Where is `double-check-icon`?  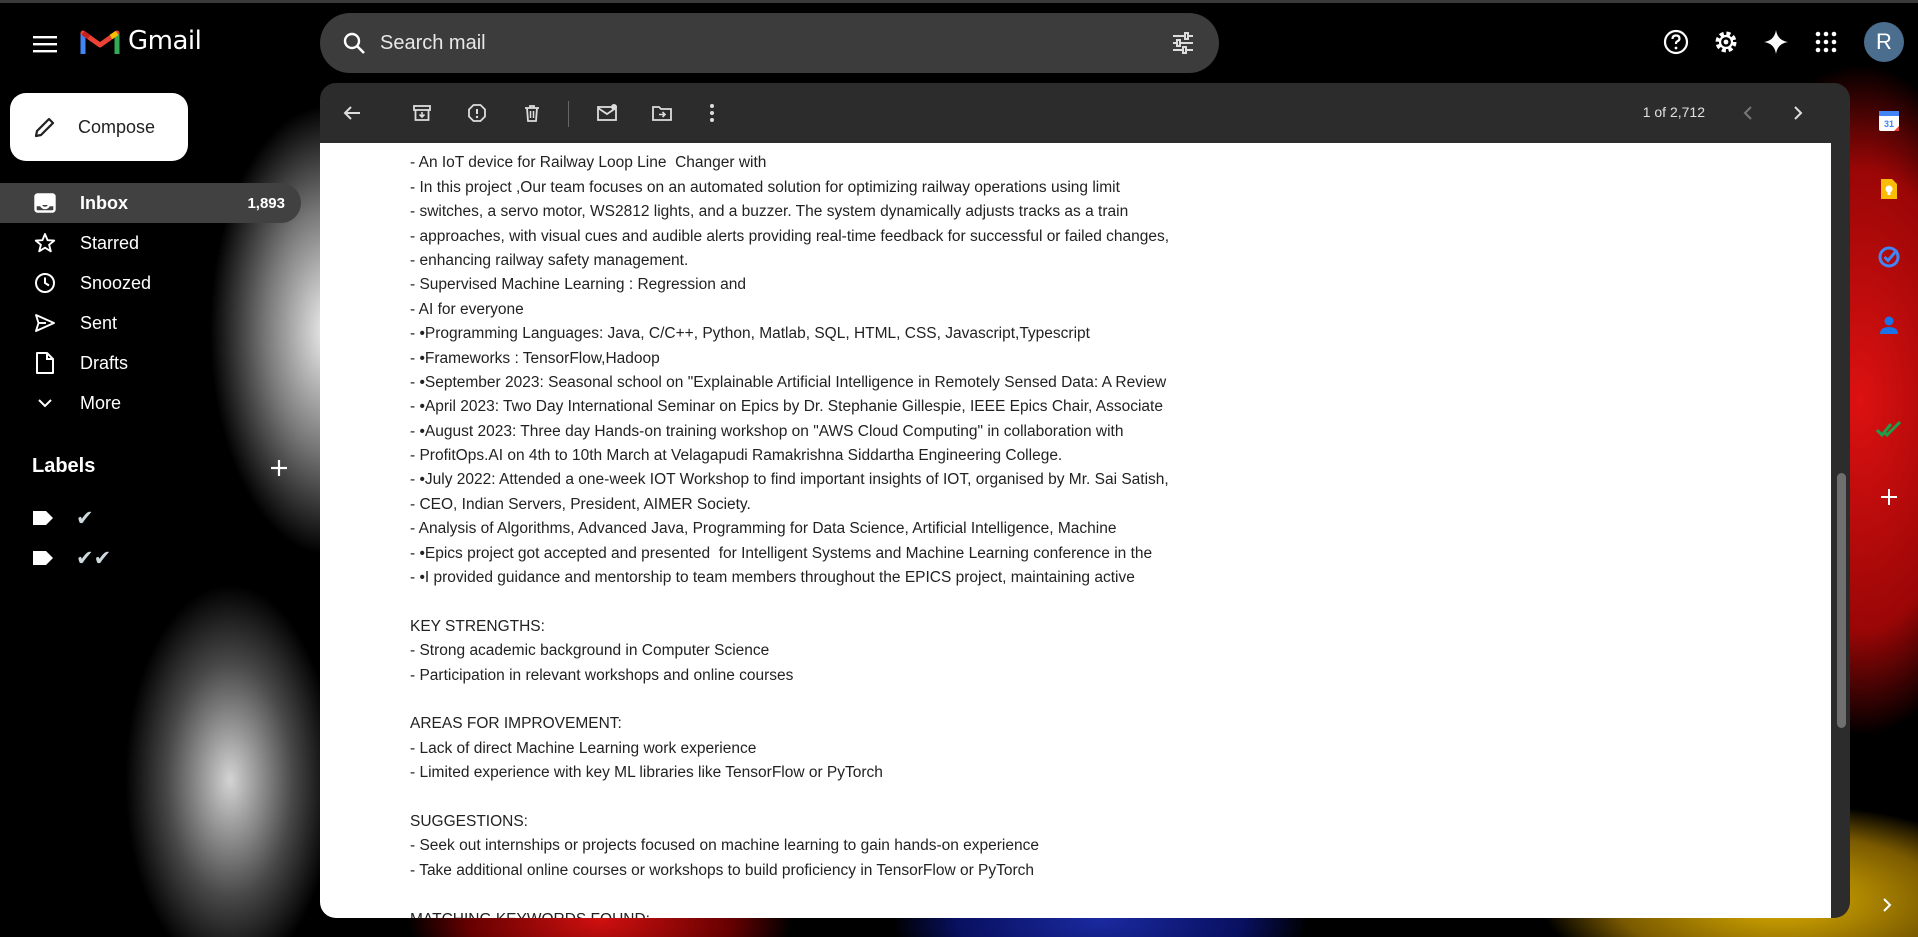 double-check-icon is located at coordinates (1889, 429).